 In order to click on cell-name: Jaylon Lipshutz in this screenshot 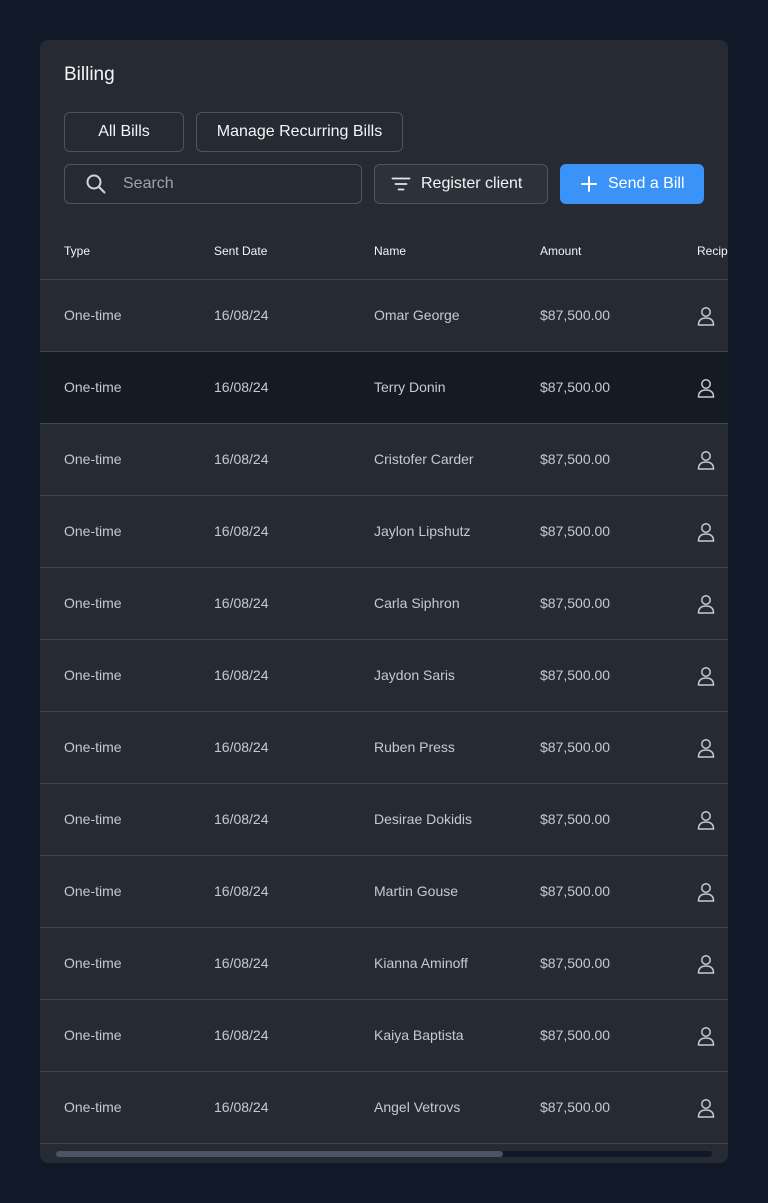, I will do `click(422, 531)`.